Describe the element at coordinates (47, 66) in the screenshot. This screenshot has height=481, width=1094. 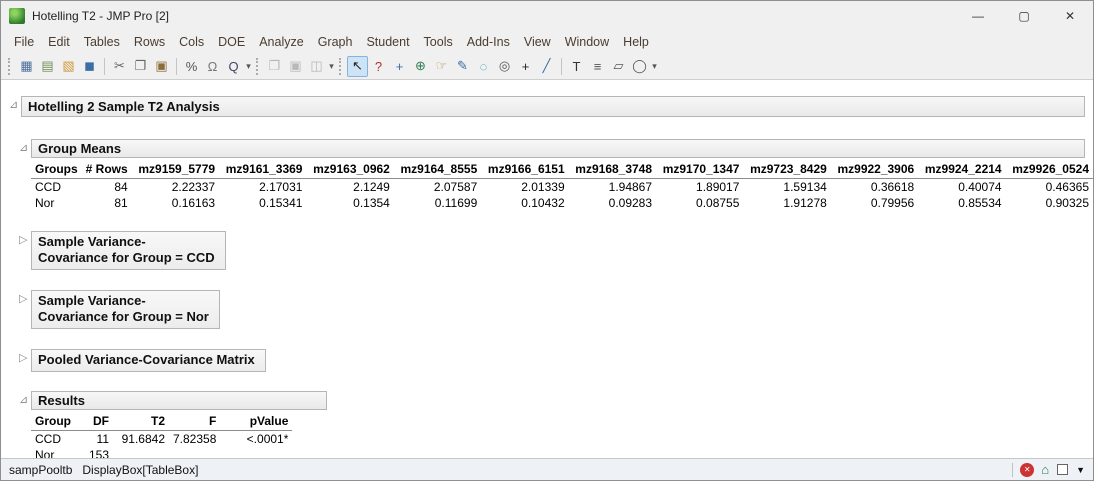
I see `new-journal-icon: ▤` at that location.